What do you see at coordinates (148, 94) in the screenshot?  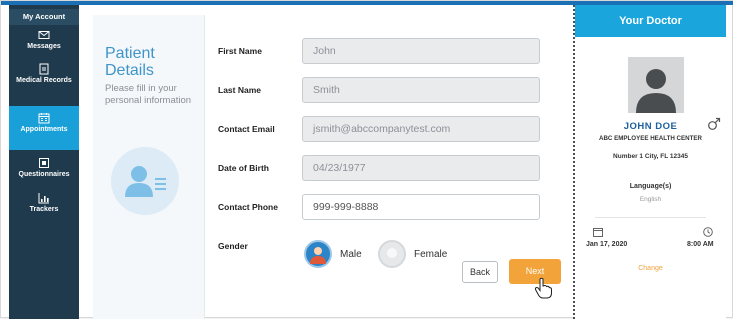 I see `panel-subtitle: Please fill in your personal information` at bounding box center [148, 94].